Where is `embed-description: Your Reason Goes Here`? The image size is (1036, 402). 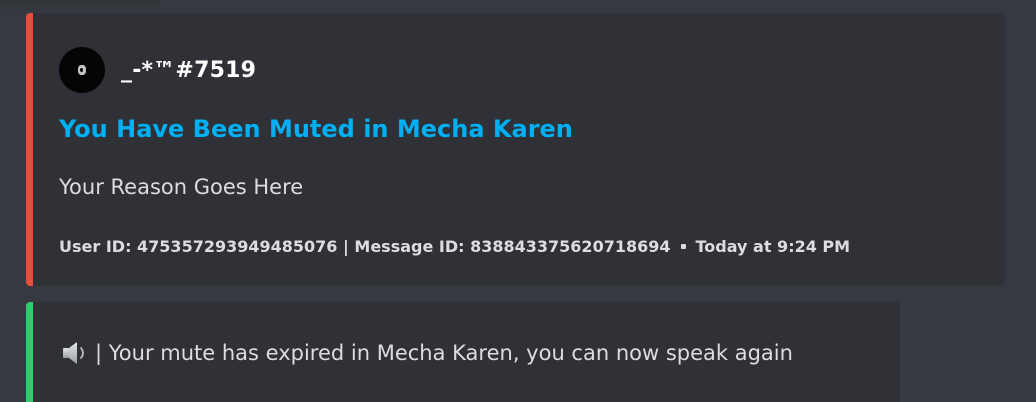
embed-description: Your Reason Goes Here is located at coordinates (181, 187).